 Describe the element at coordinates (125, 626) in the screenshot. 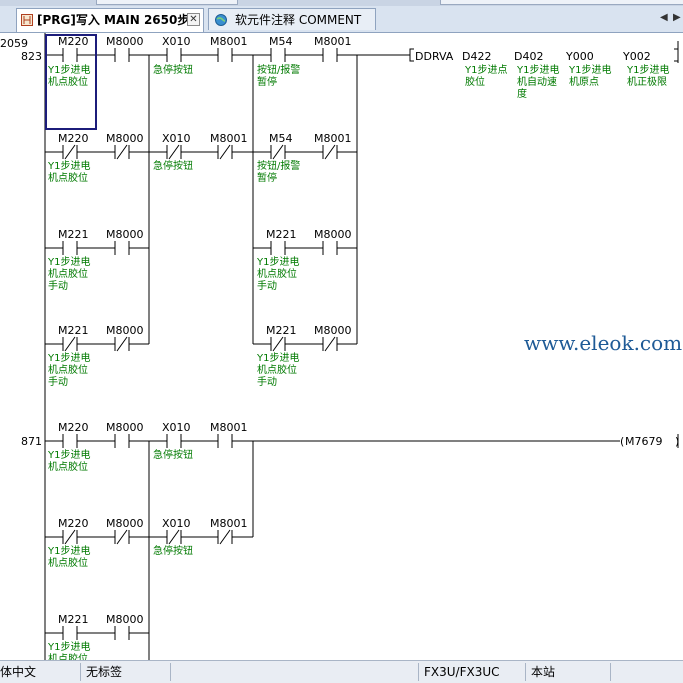

I see `contact-m8000-no-r2c: M8000` at that location.